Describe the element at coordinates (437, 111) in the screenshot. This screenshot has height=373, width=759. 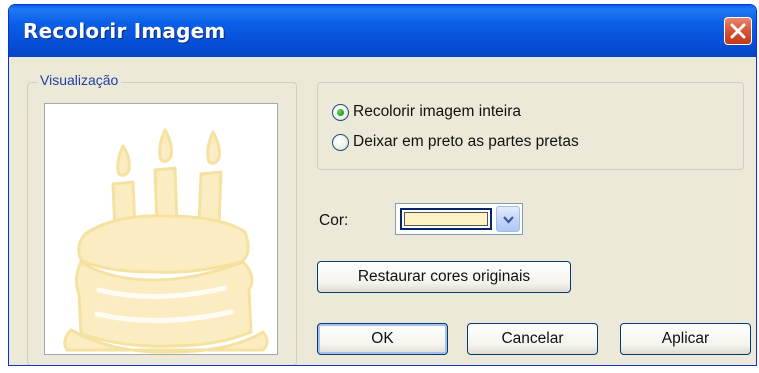
I see `option-recolor-whole-label: Recolorir imagem inteira` at that location.